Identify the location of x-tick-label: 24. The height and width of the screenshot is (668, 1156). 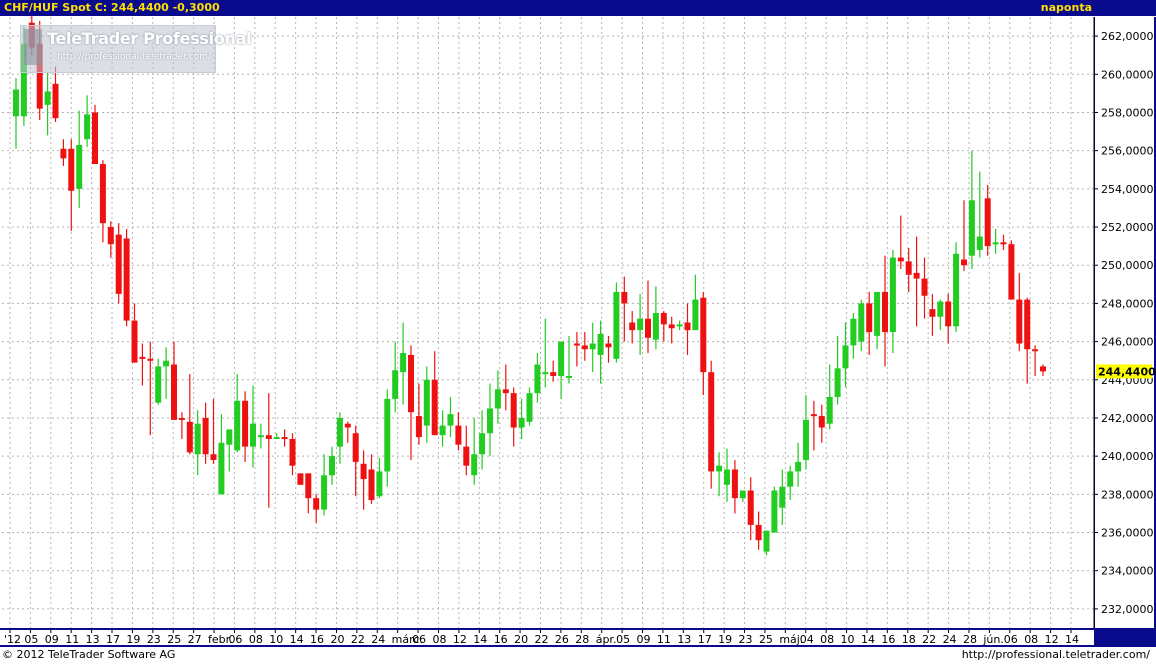
(378, 639).